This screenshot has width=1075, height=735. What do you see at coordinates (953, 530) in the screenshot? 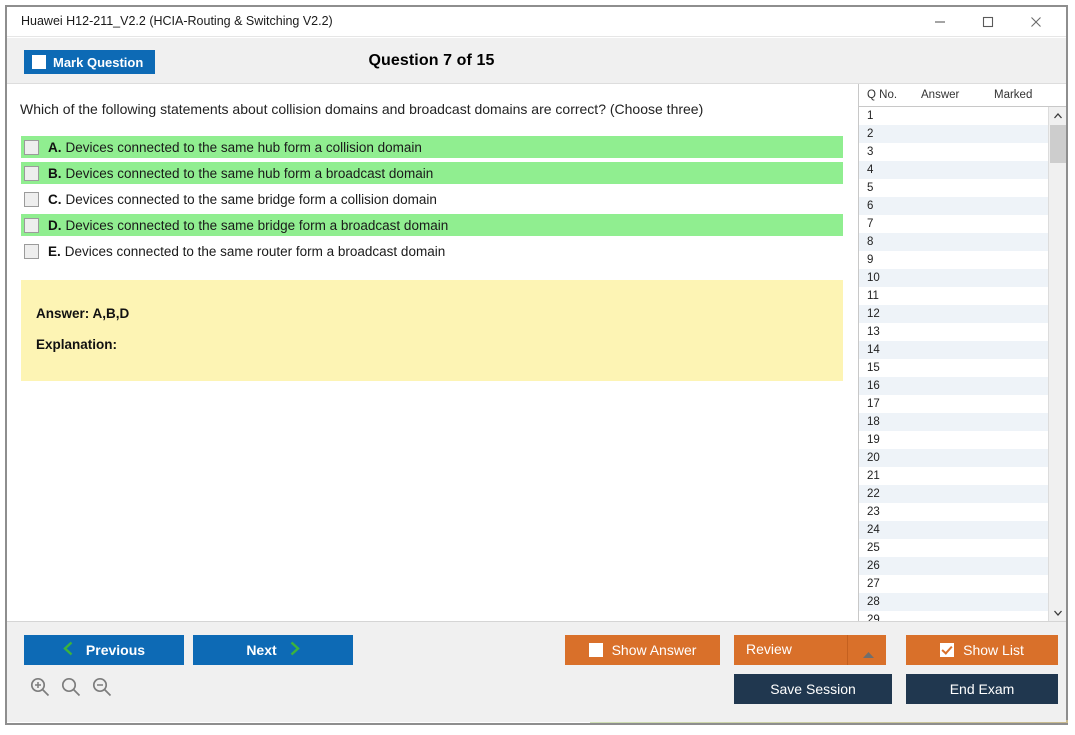
I see `question-list-item: 24` at bounding box center [953, 530].